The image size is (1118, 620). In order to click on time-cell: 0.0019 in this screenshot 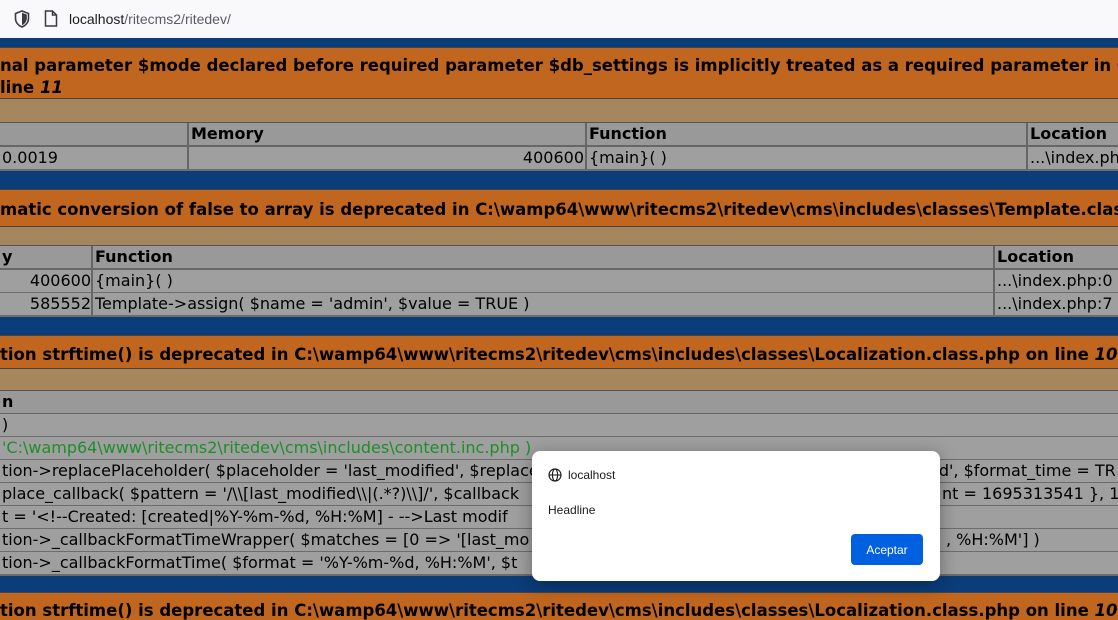, I will do `click(30, 157)`.